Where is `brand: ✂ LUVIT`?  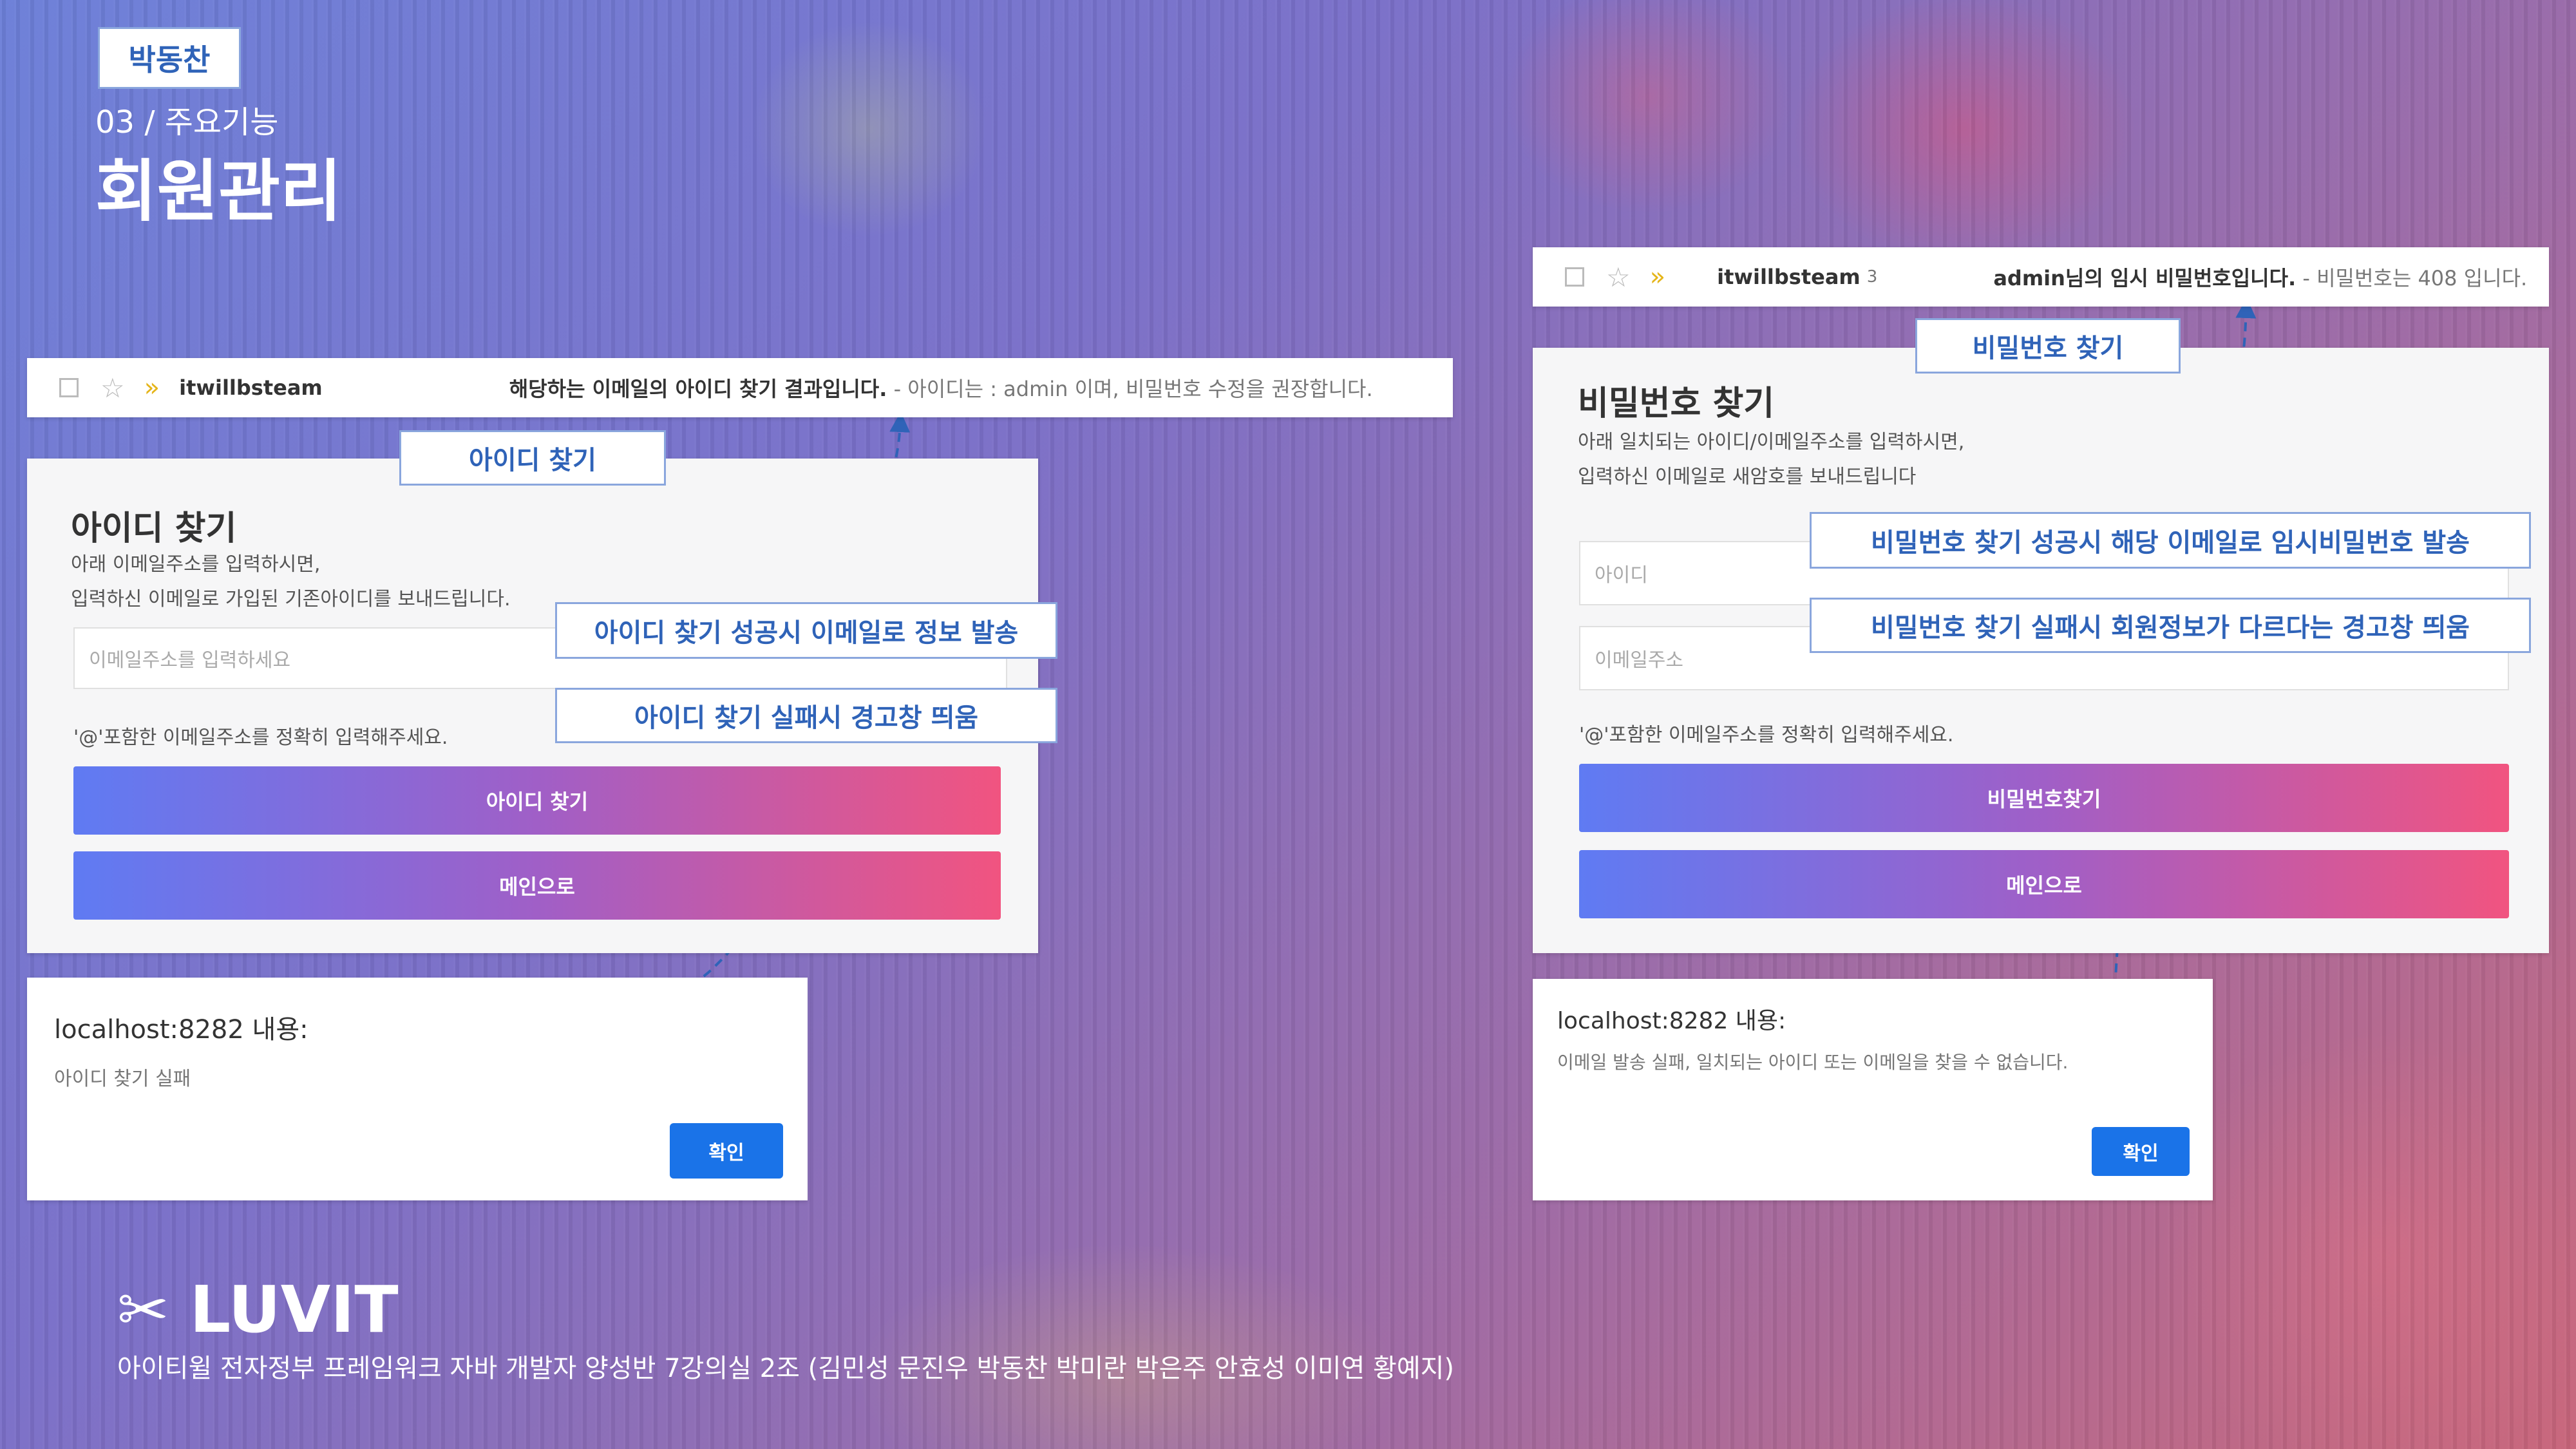
brand: ✂ LUVIT is located at coordinates (258, 1309).